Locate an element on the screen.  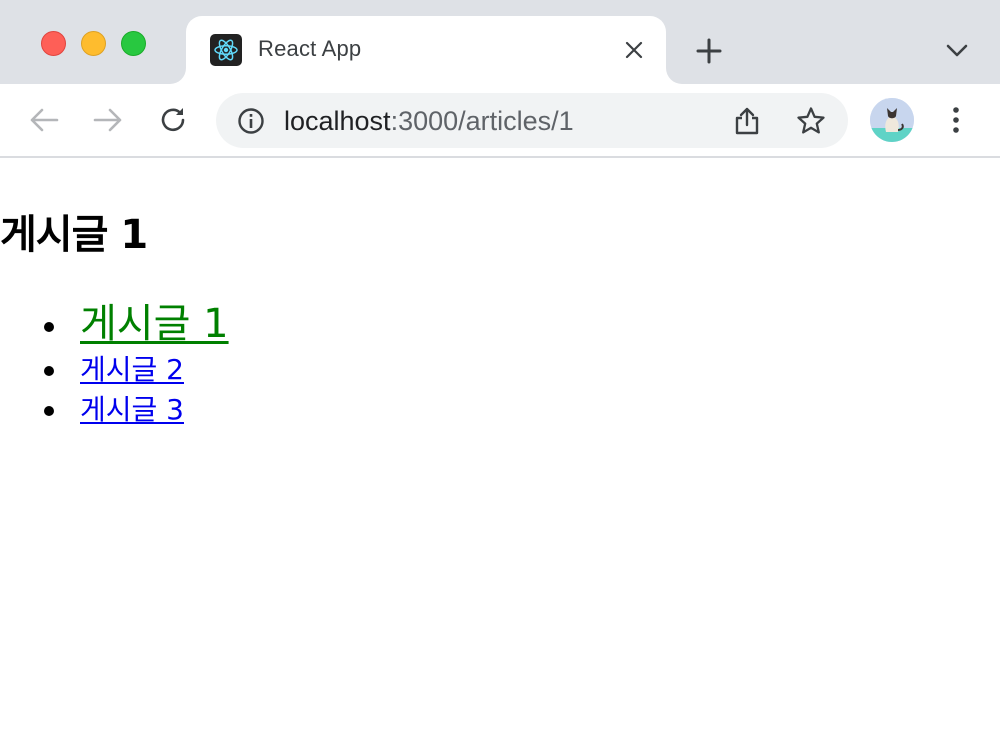
article-list: 게시글 1 게시글 2 게시글 3 is located at coordinates (300, 364).